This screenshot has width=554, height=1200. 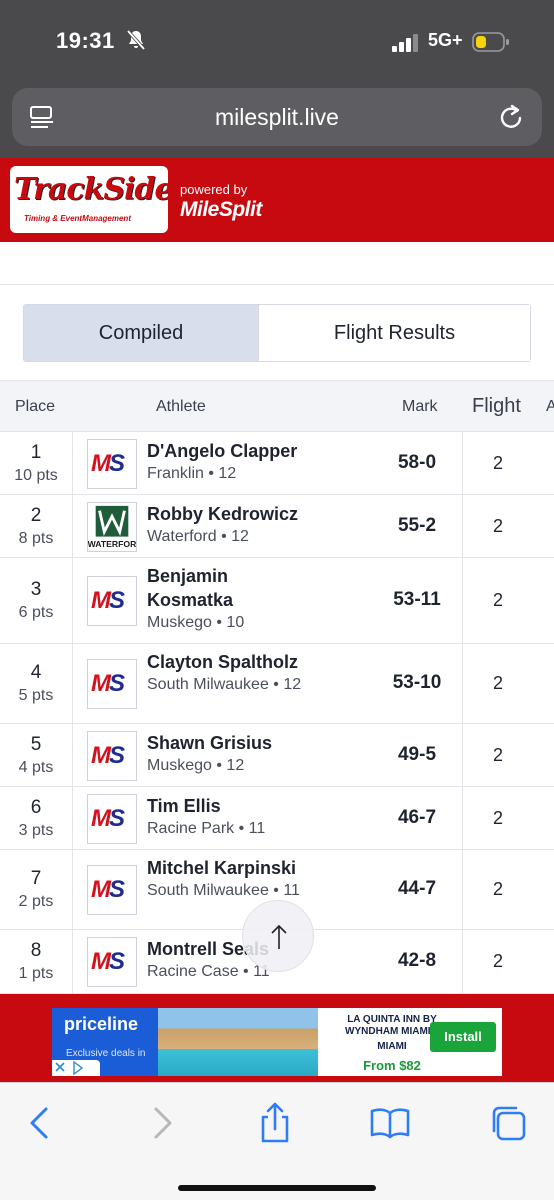 What do you see at coordinates (36, 515) in the screenshot?
I see `place-number: 2` at bounding box center [36, 515].